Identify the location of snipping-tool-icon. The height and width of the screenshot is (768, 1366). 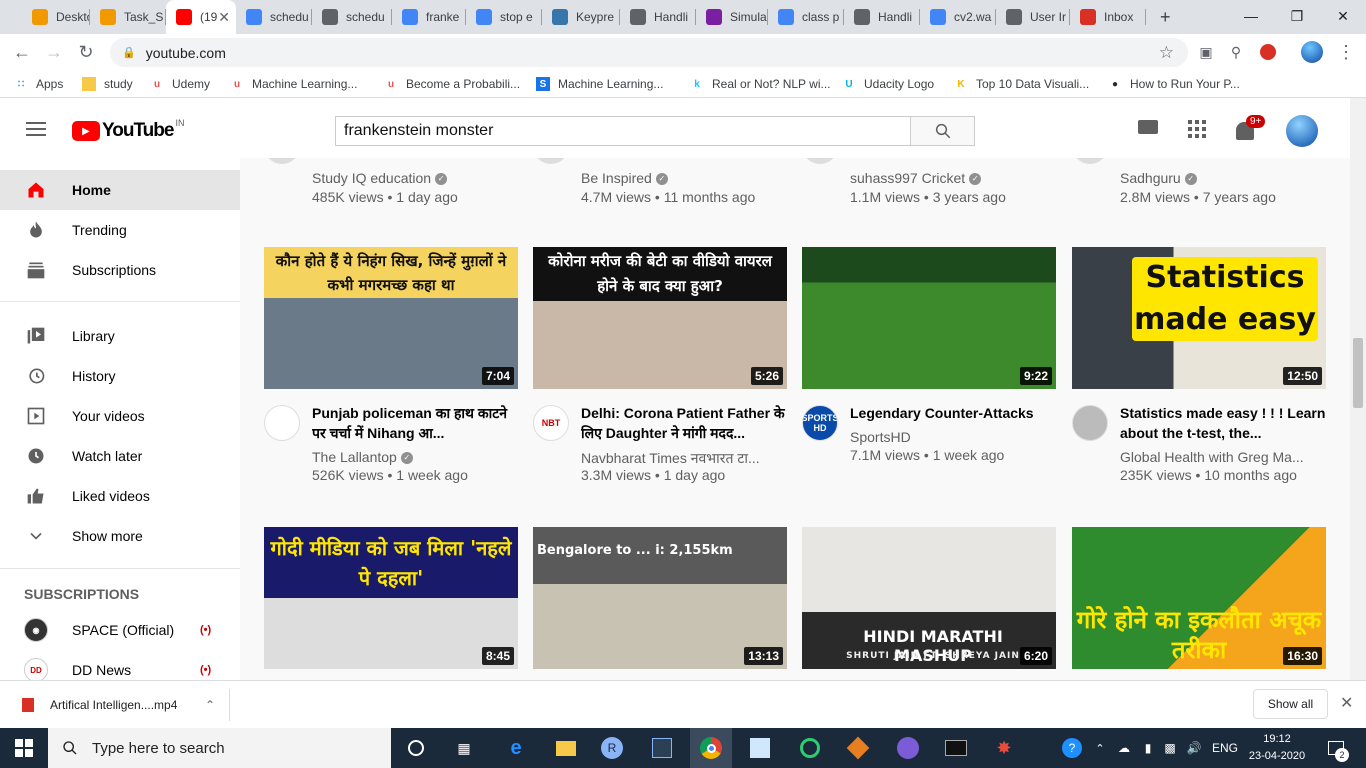
(760, 748).